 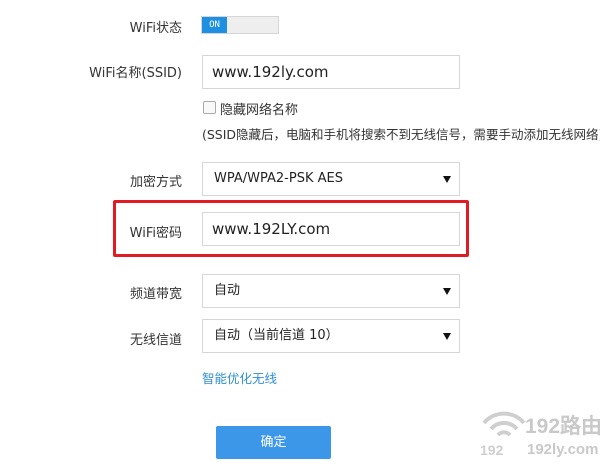 I want to click on confirm-button: 确定, so click(x=273, y=442).